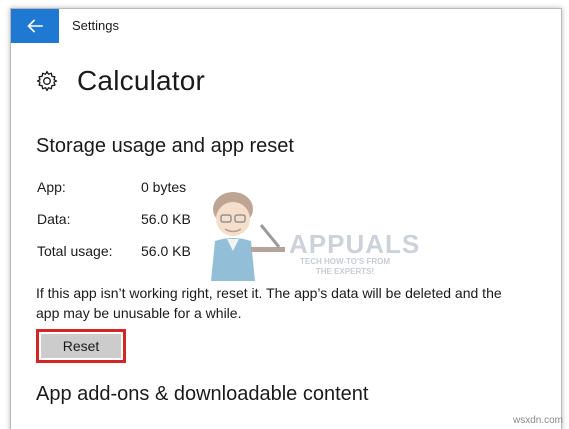 The height and width of the screenshot is (429, 569). What do you see at coordinates (111, 187) in the screenshot?
I see `storage-row-app: App: 0 bytes` at bounding box center [111, 187].